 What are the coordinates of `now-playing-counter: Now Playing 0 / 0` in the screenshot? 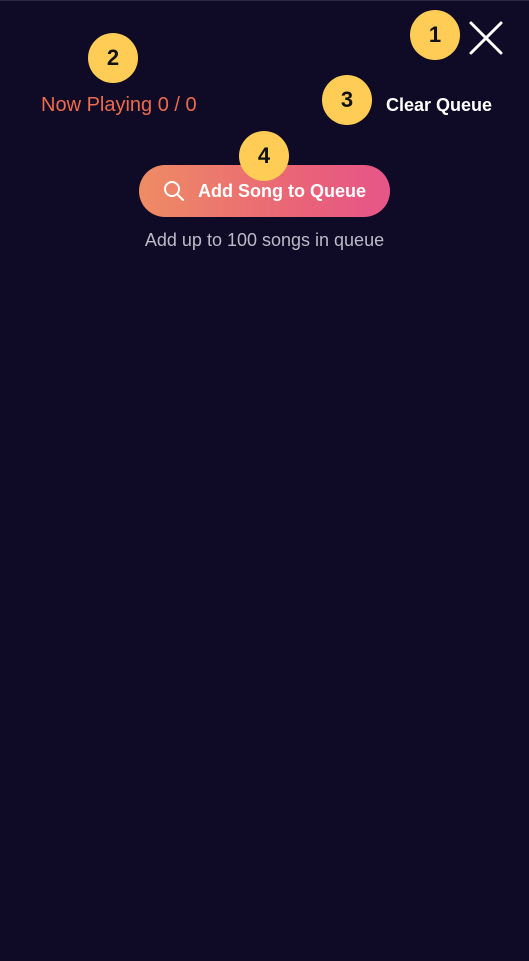 It's located at (119, 105).